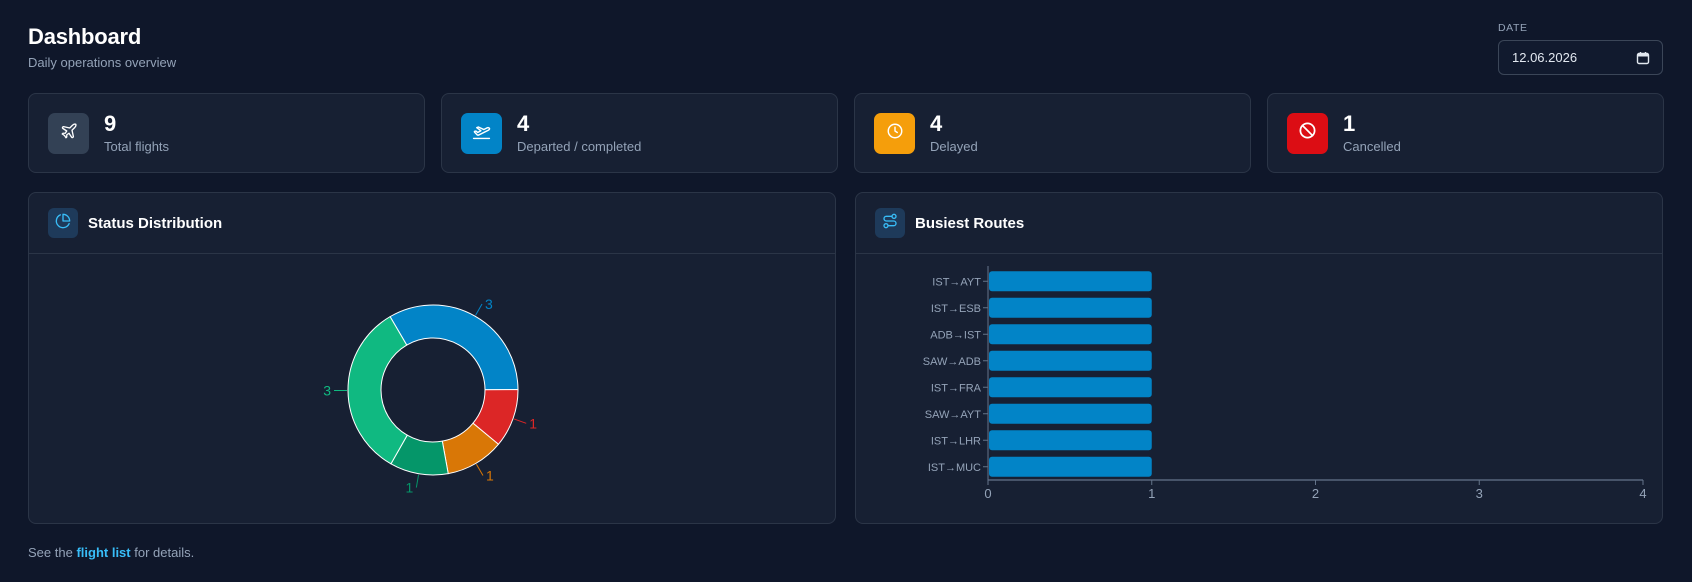 This screenshot has height=582, width=1692. Describe the element at coordinates (137, 146) in the screenshot. I see `stat-label: Total flights` at that location.